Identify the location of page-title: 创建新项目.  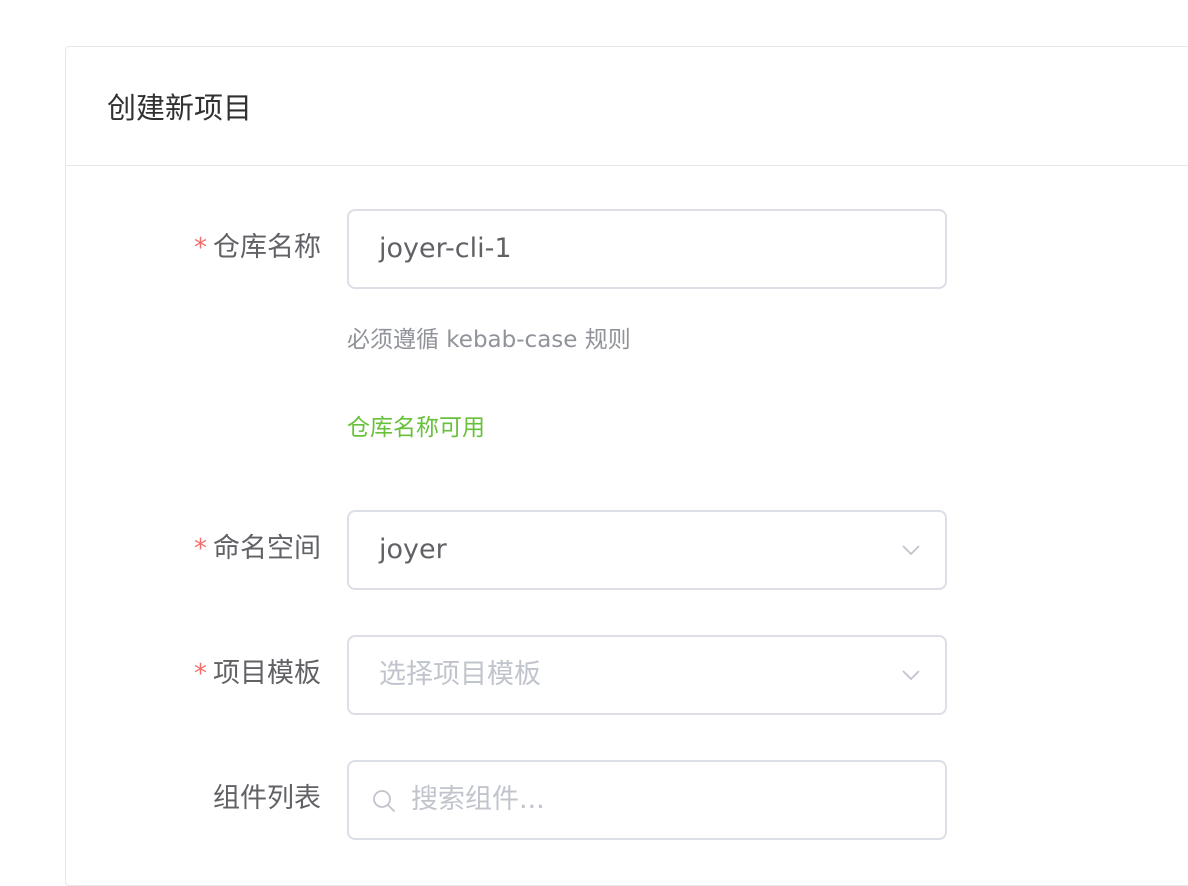
(180, 108).